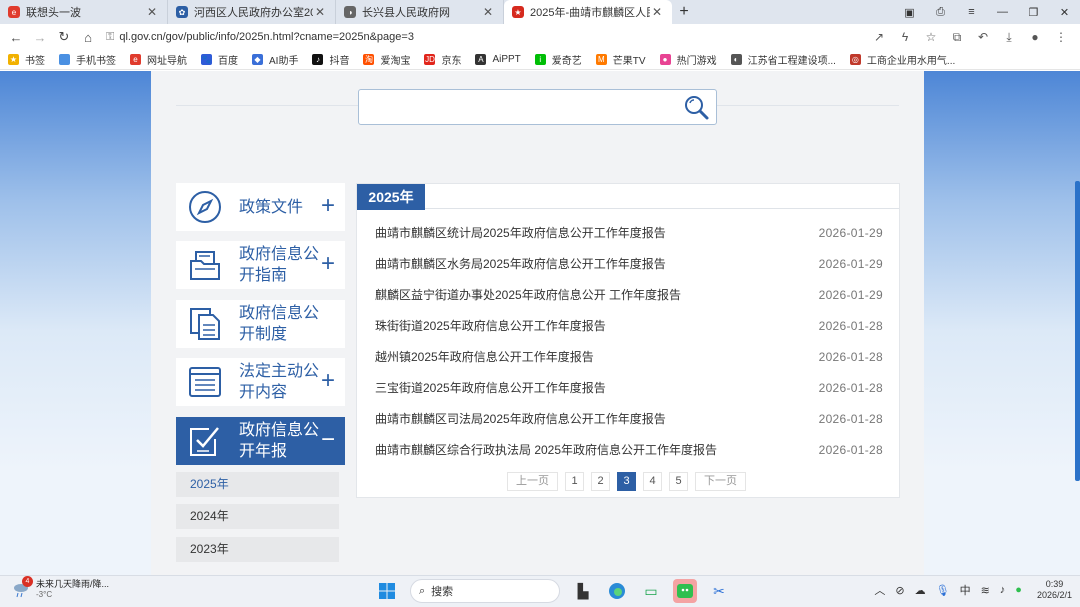 The image size is (1080, 607). Describe the element at coordinates (387, 591) in the screenshot. I see `windows-start-icon` at that location.